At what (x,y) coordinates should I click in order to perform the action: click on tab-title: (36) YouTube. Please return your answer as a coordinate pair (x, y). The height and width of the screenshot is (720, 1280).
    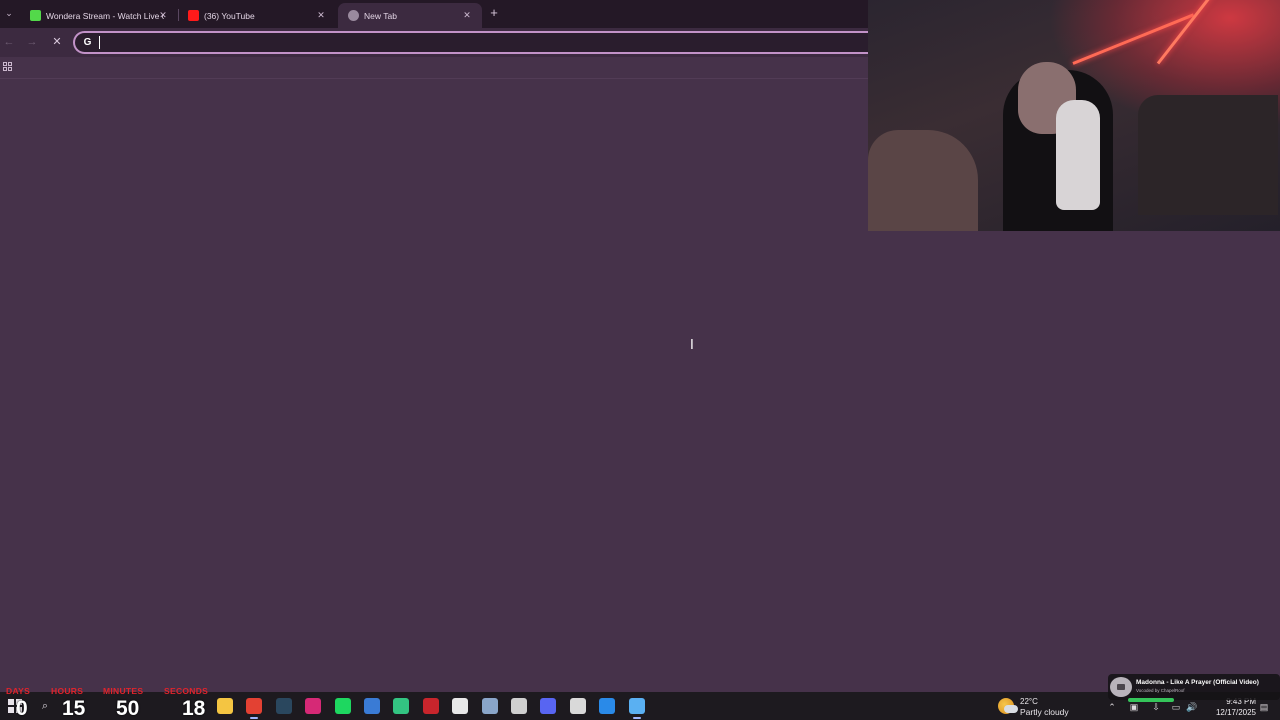
    Looking at the image, I should click on (229, 16).